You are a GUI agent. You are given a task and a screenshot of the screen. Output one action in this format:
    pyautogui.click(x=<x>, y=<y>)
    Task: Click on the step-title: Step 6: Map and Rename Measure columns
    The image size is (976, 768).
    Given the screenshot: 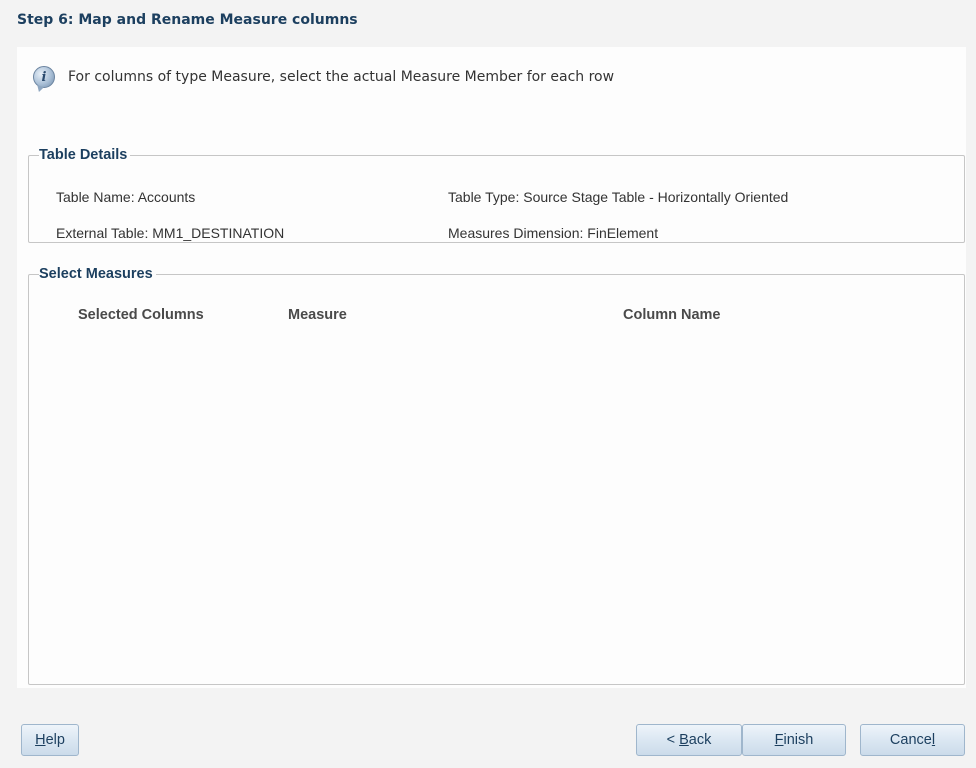 What is the action you would take?
    pyautogui.click(x=187, y=20)
    